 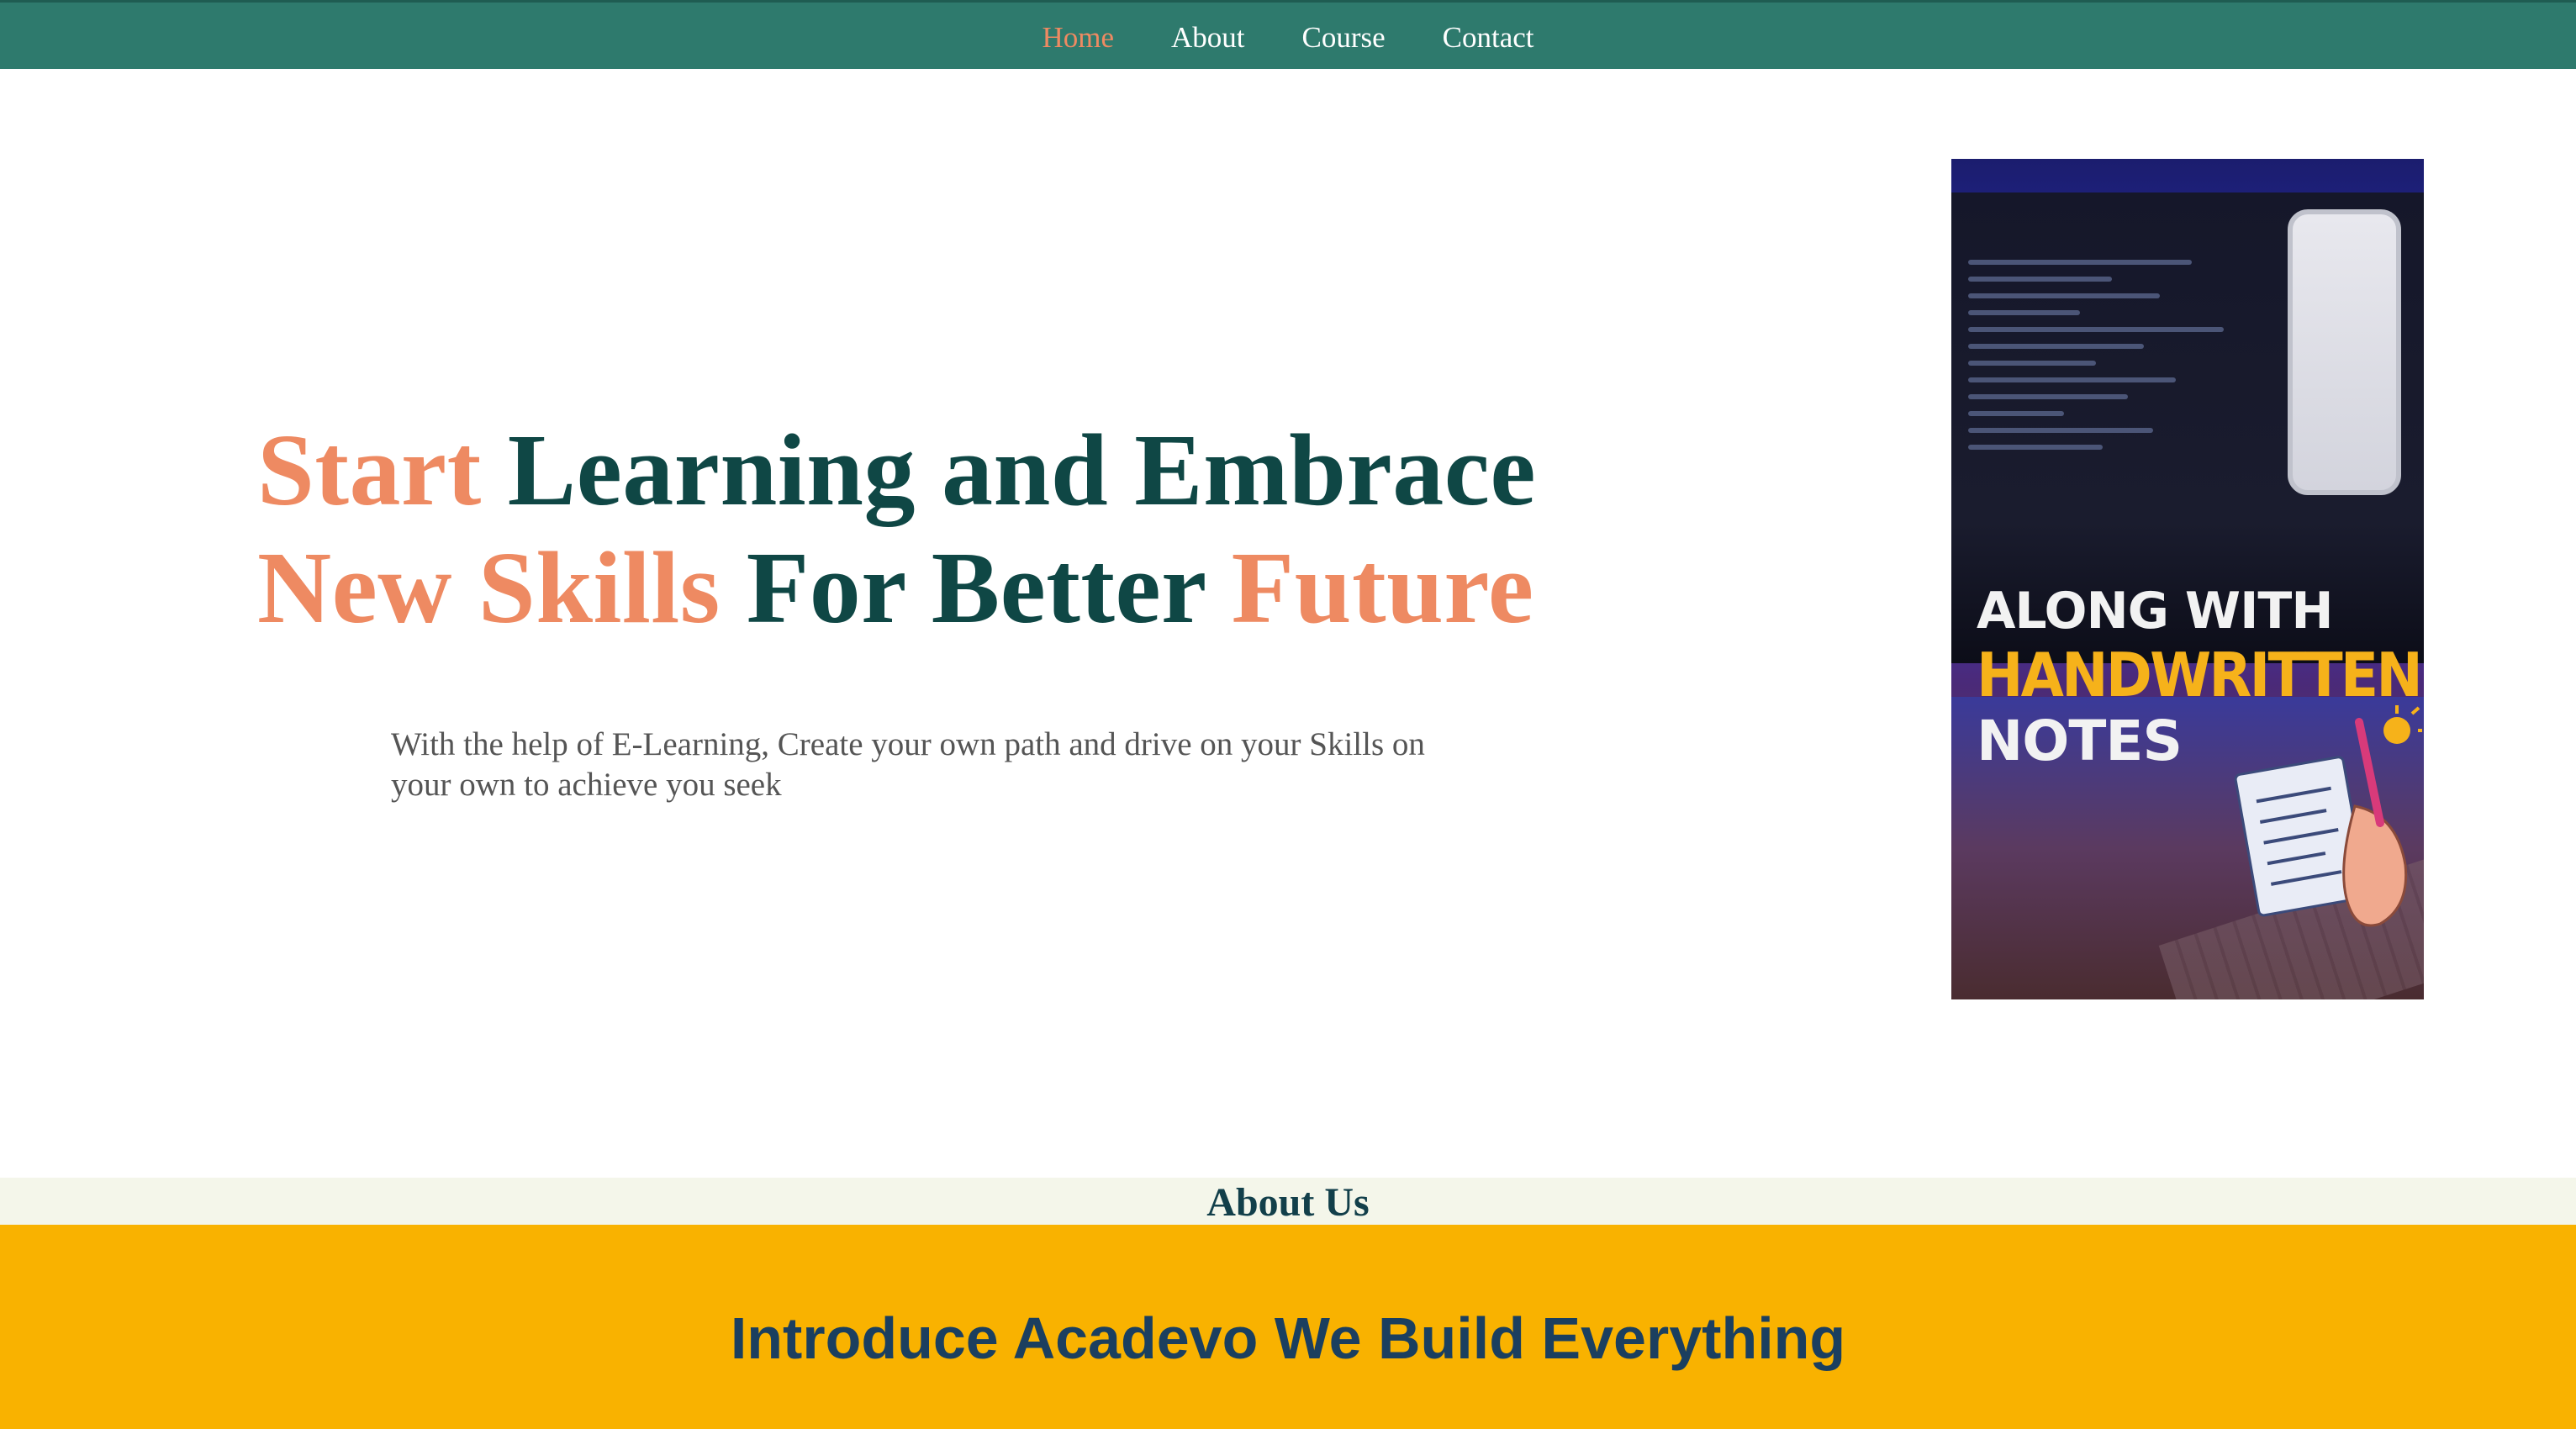 I want to click on nav-item-contact: Contact, so click(x=1488, y=37).